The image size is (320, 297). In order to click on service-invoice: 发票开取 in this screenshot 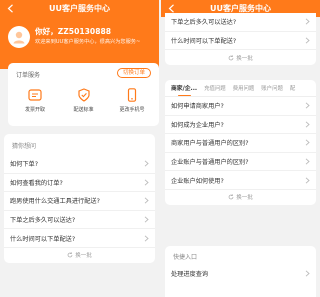, I will do `click(35, 100)`.